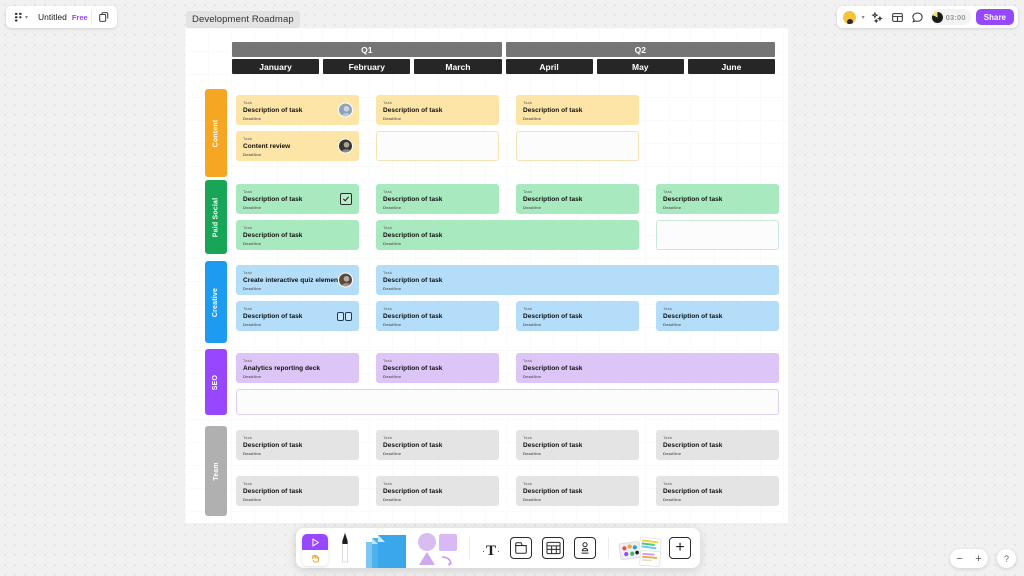 The height and width of the screenshot is (576, 1024). I want to click on lane-label-text: Team, so click(216, 471).